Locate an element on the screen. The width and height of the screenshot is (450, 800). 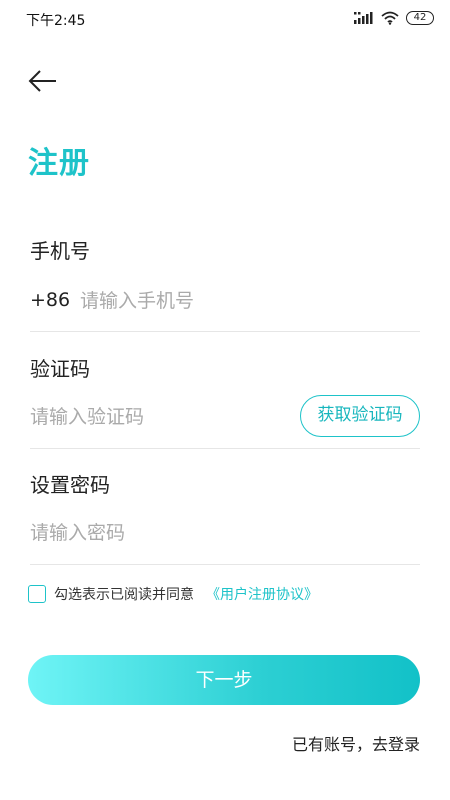
get-code-button: 获取验证码 is located at coordinates (360, 416).